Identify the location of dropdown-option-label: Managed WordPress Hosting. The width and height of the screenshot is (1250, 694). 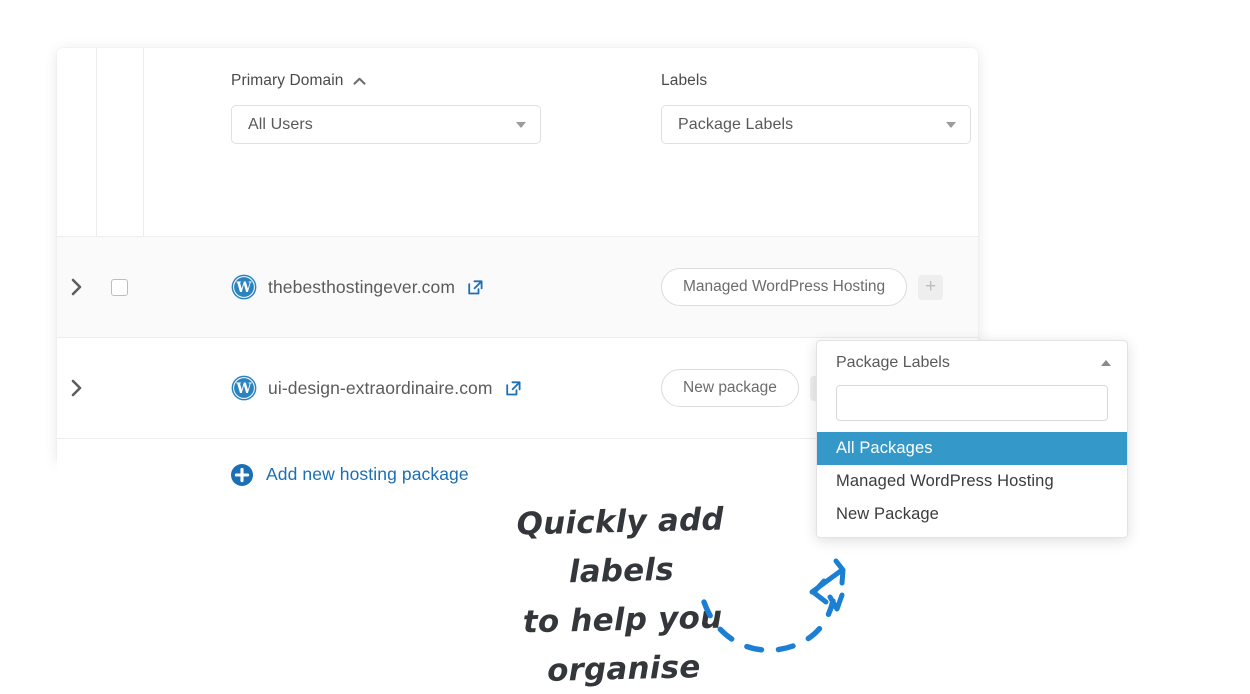
(945, 481).